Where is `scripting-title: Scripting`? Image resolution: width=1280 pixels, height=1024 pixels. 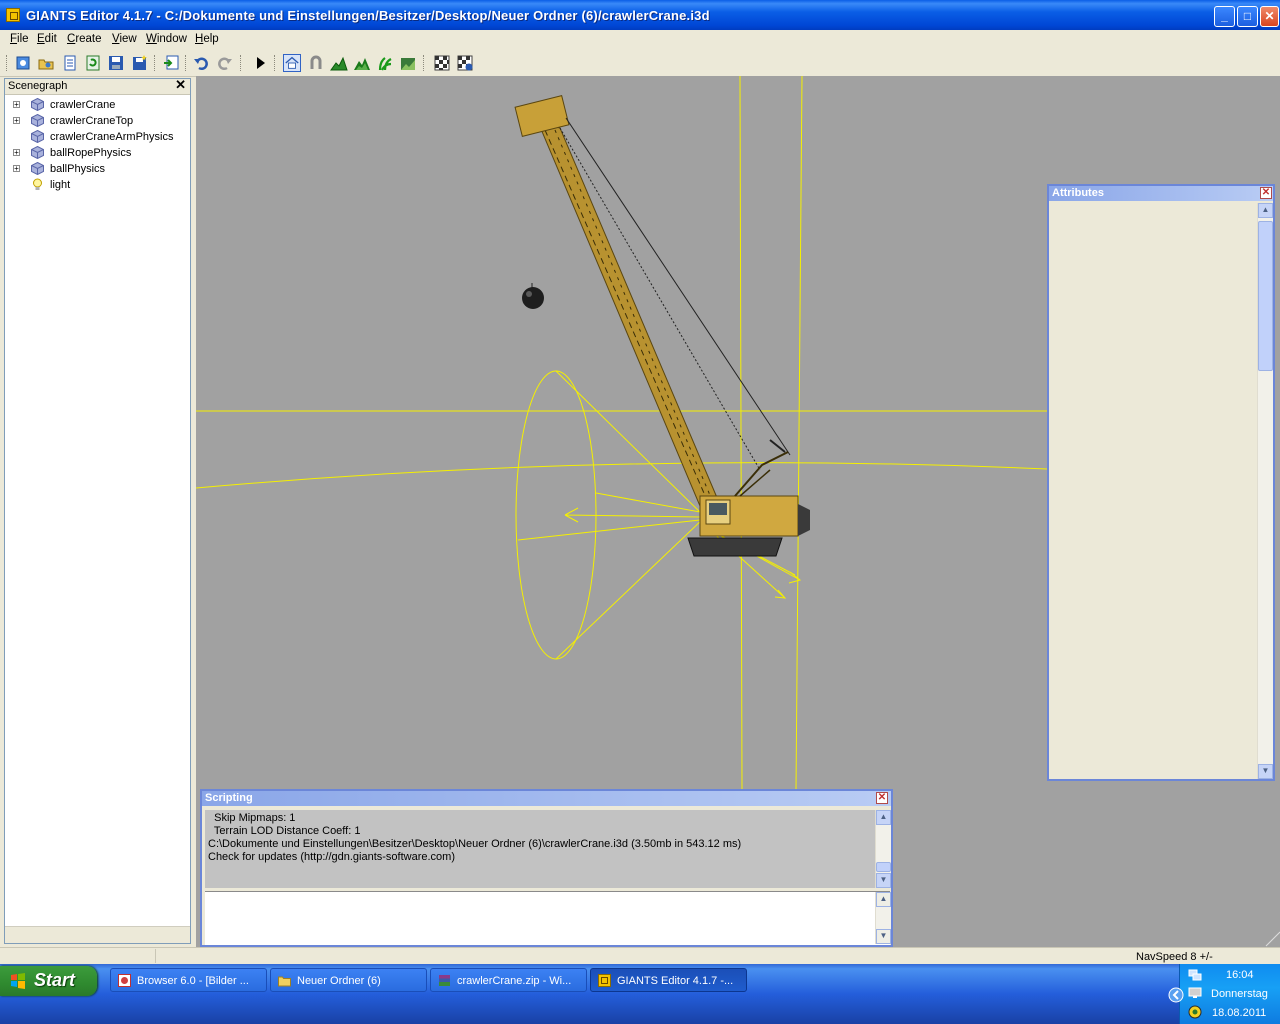
scripting-title: Scripting is located at coordinates (229, 798).